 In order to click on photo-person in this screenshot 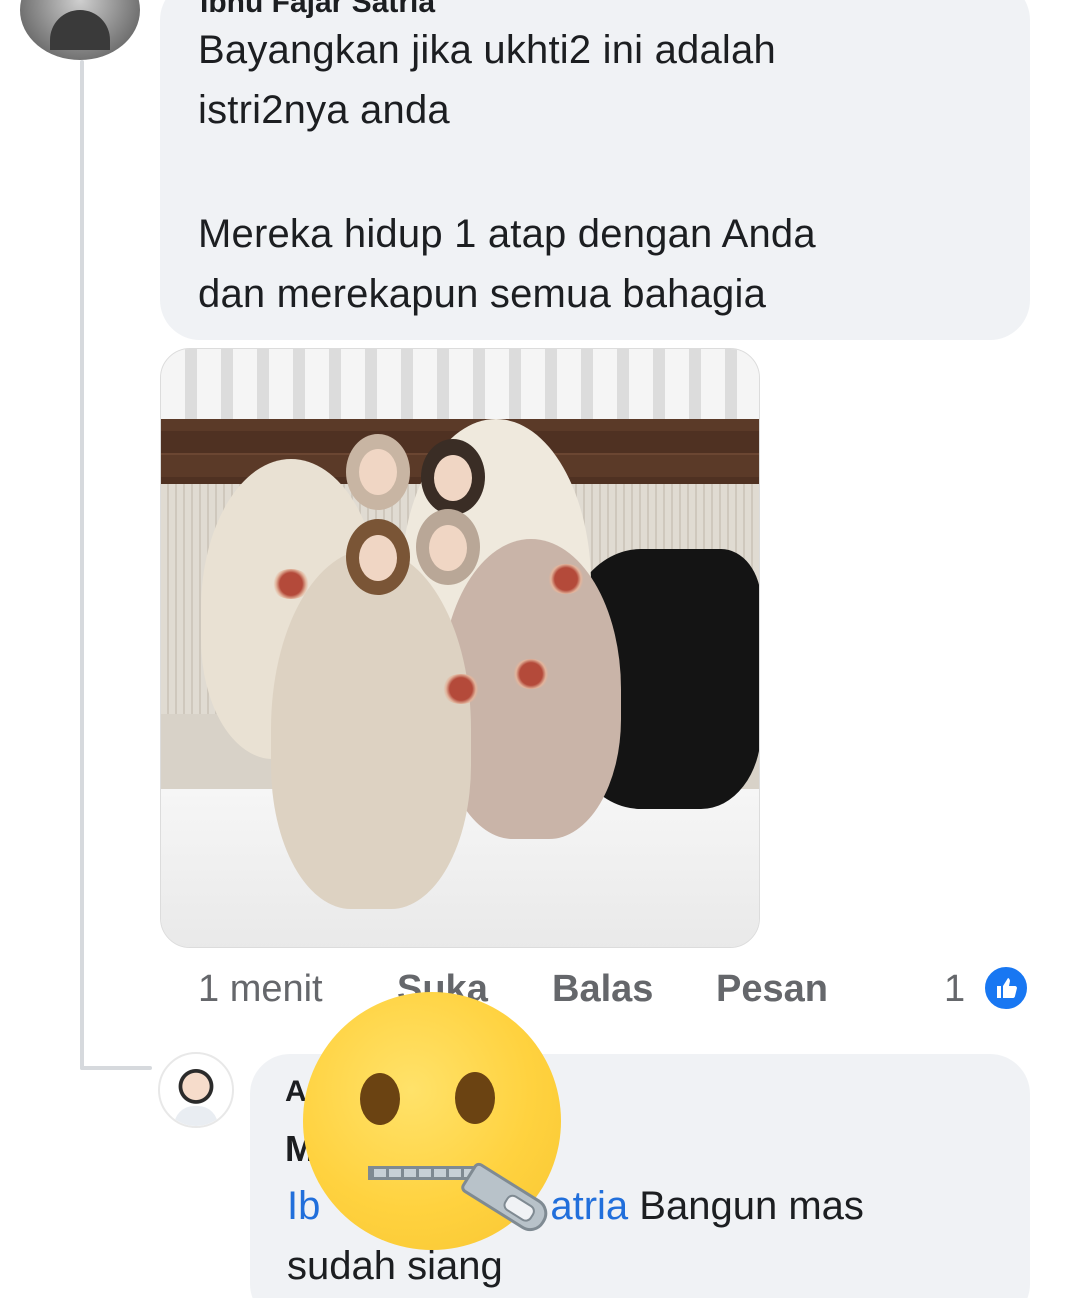, I will do `click(371, 729)`.